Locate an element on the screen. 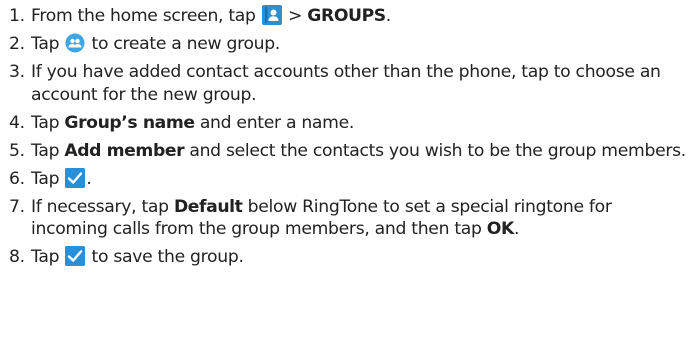  step-number: 3. is located at coordinates (17, 72).